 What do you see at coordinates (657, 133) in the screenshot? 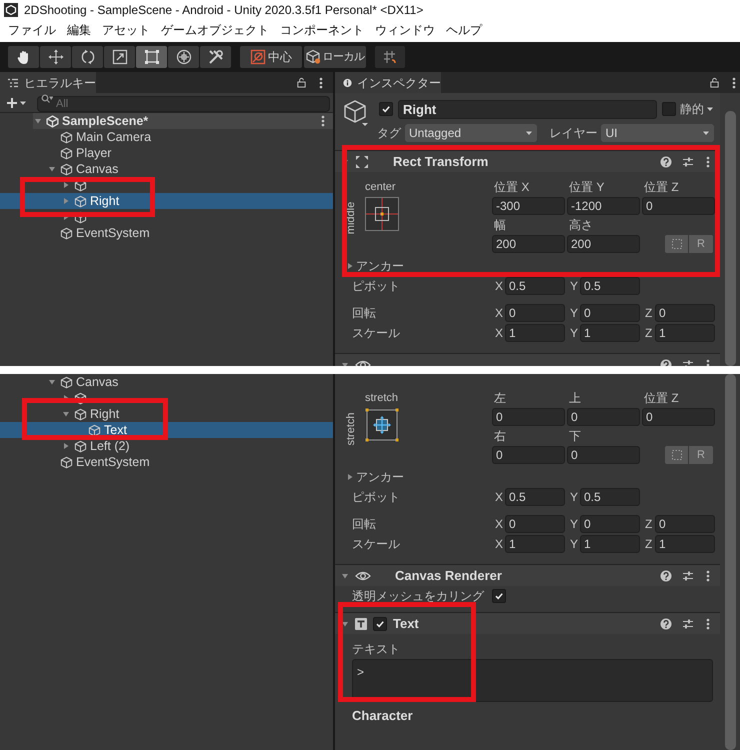
I see `layer-dropdown: UI` at bounding box center [657, 133].